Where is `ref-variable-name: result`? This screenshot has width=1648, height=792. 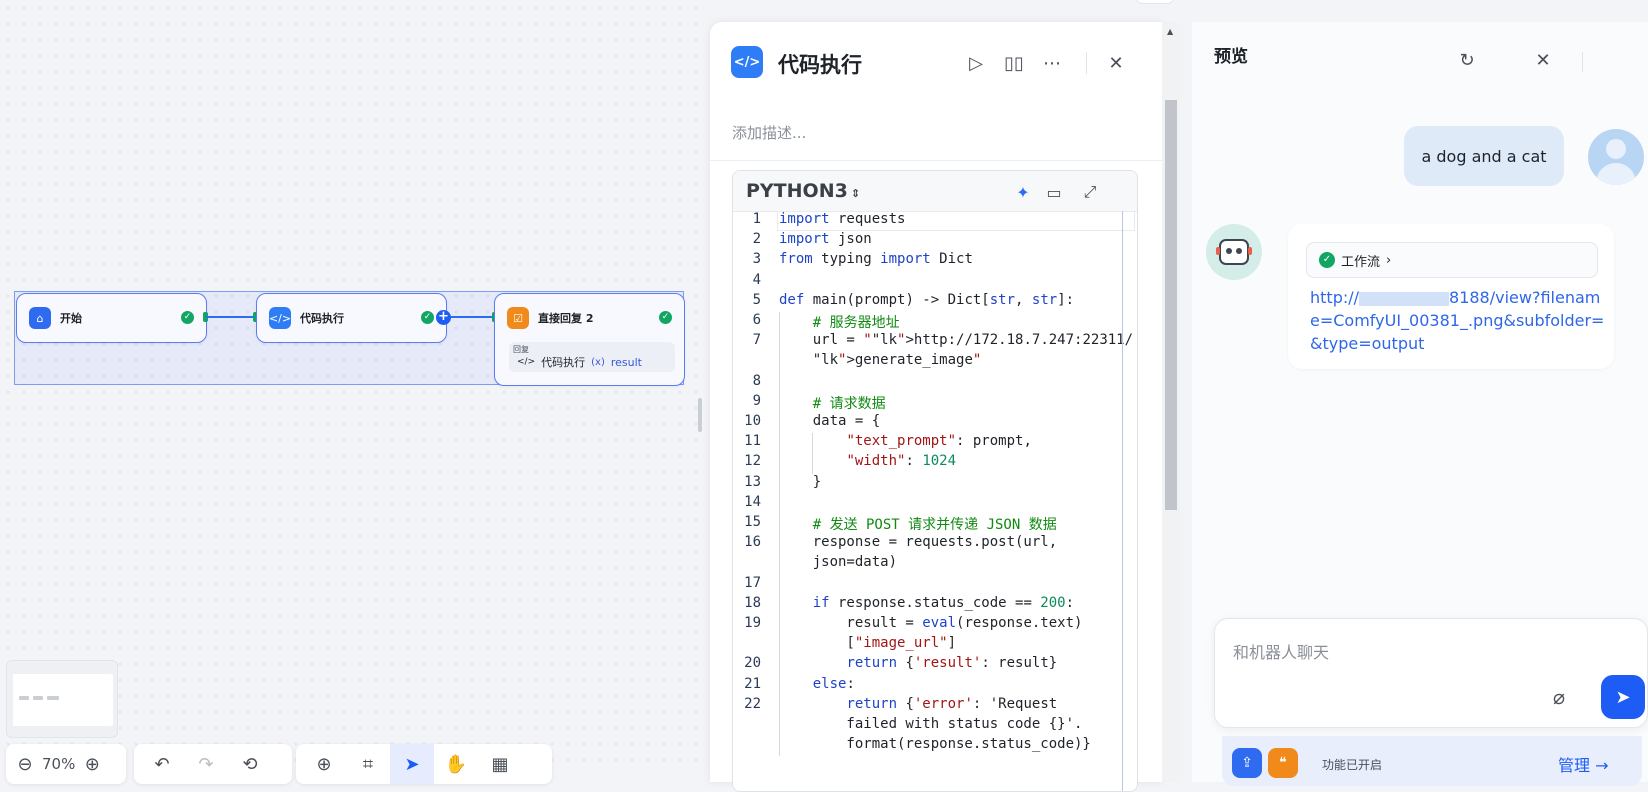
ref-variable-name: result is located at coordinates (626, 362).